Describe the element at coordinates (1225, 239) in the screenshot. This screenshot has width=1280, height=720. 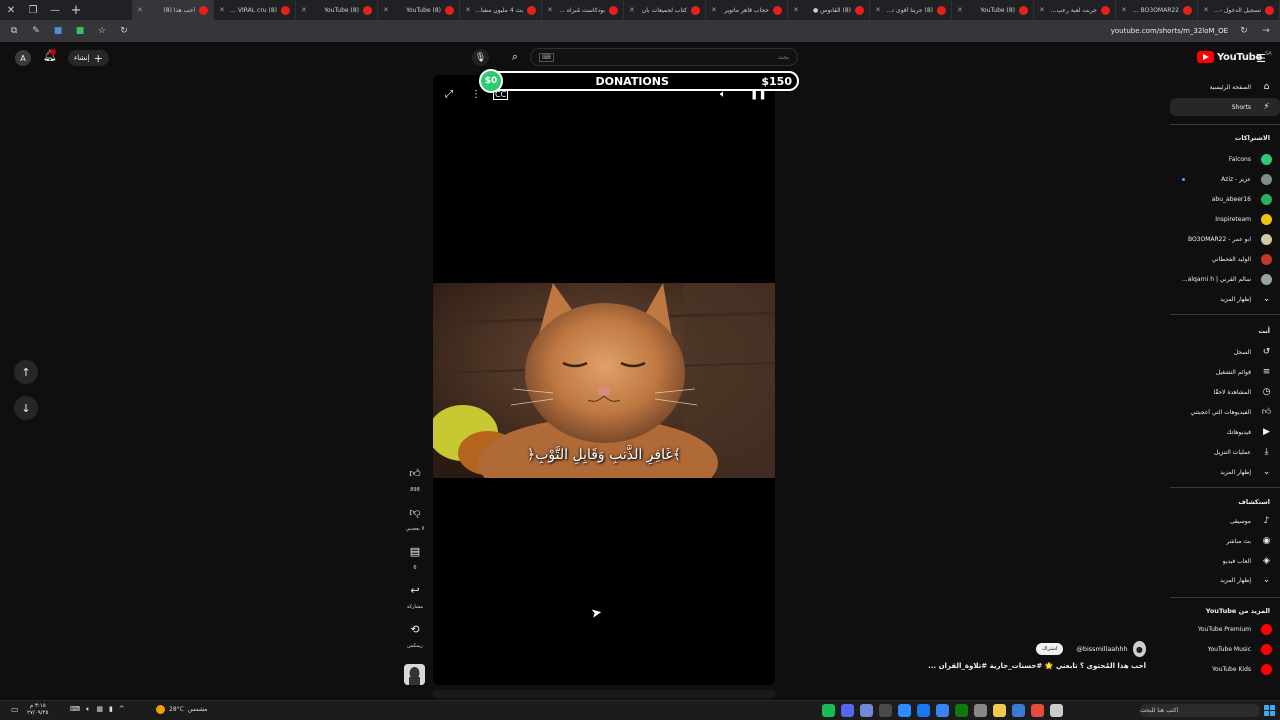
I see `sidebar-item: ابو عمر - BO3OMAR22` at that location.